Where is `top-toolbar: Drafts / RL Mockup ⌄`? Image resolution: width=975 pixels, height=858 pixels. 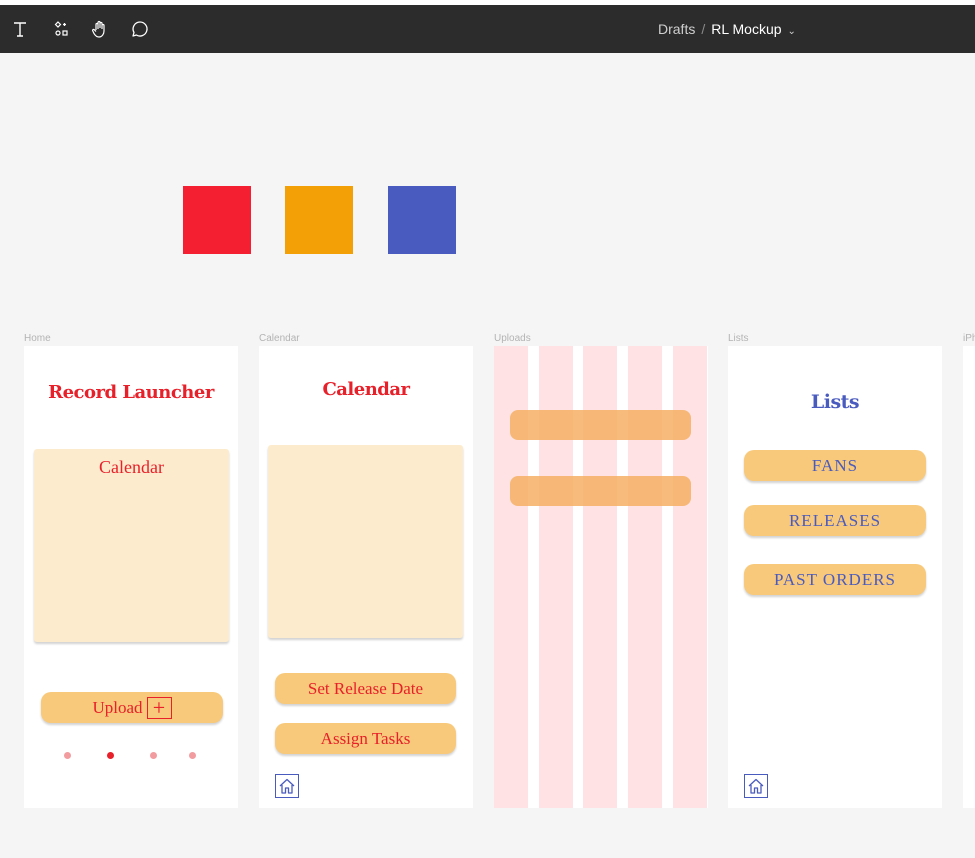 top-toolbar: Drafts / RL Mockup ⌄ is located at coordinates (487, 26).